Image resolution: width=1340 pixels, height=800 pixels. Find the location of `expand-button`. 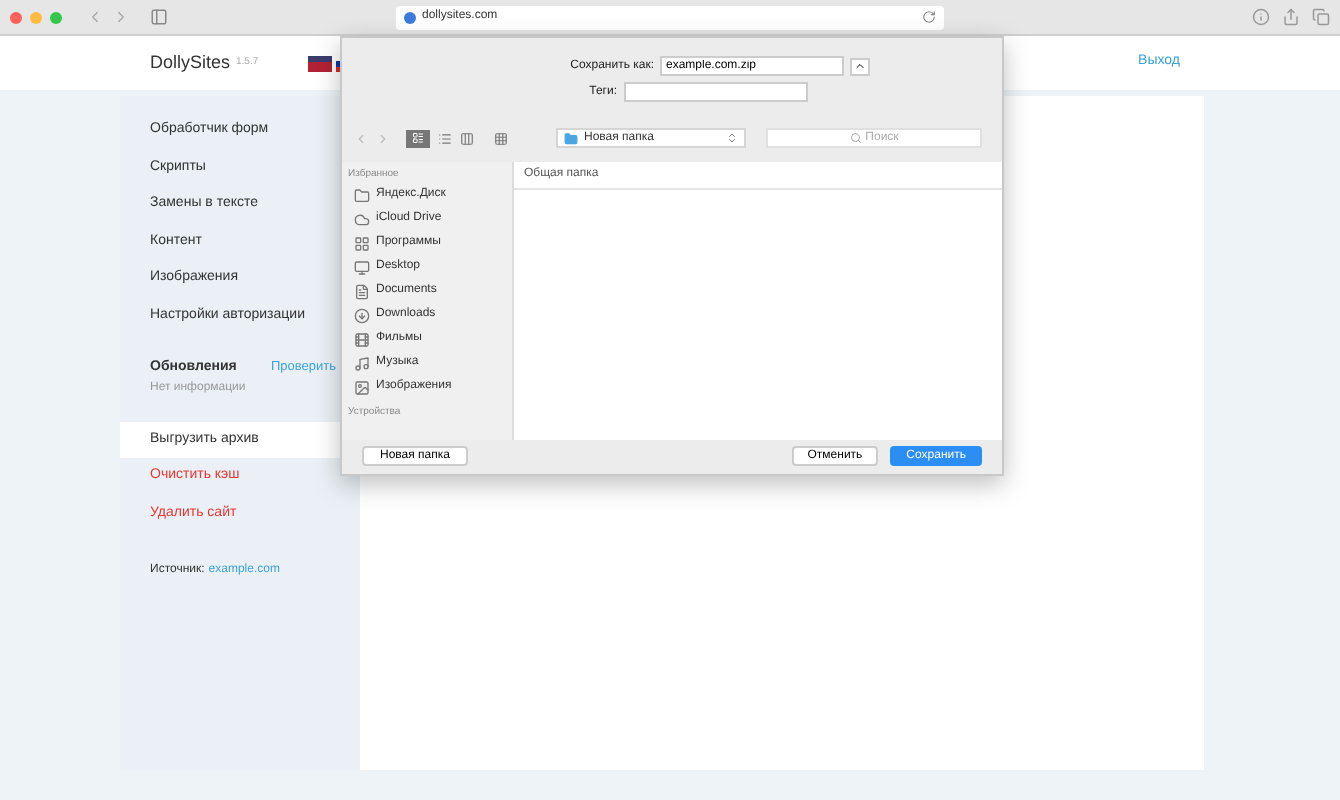

expand-button is located at coordinates (860, 66).